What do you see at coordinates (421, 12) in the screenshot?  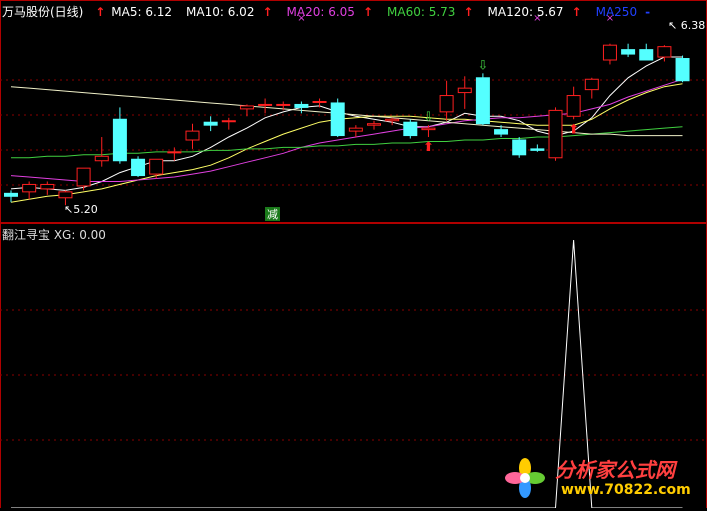 I see `indicator-label: MA60: 5.73` at bounding box center [421, 12].